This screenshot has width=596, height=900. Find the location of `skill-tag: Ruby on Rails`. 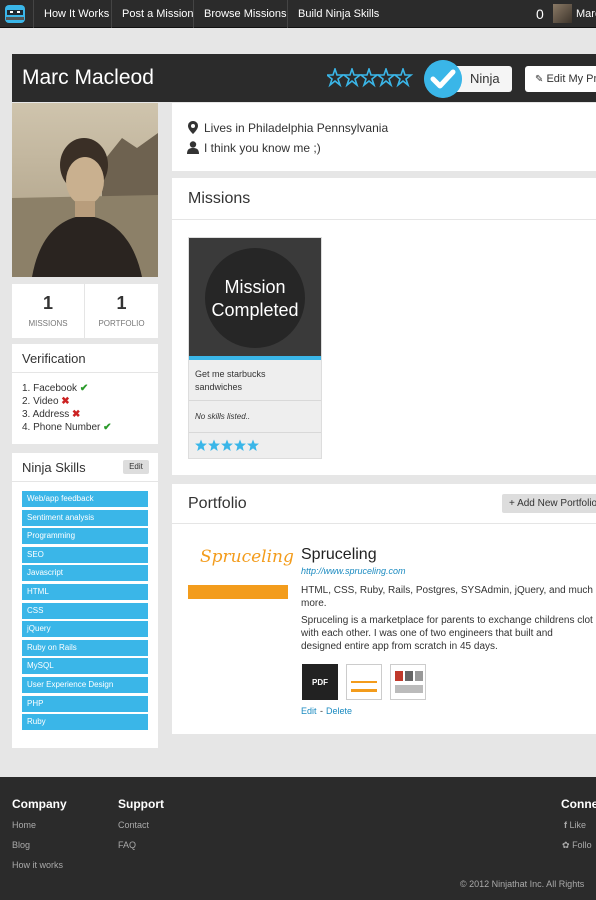

skill-tag: Ruby on Rails is located at coordinates (85, 647).